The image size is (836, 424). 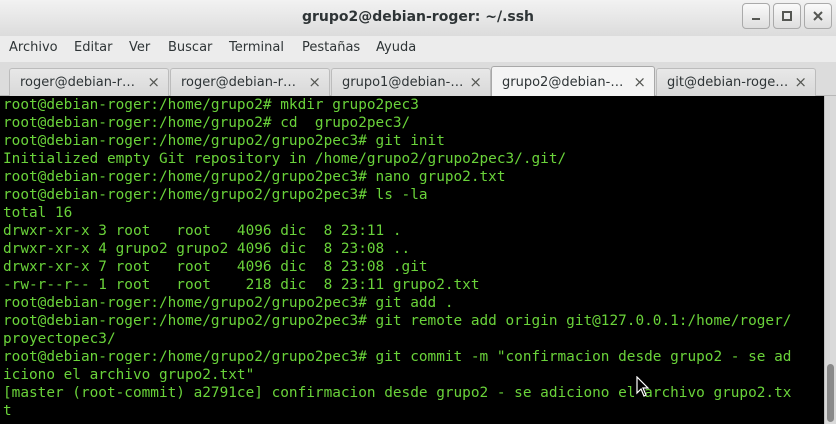 I want to click on close-icon, so click(x=818, y=16).